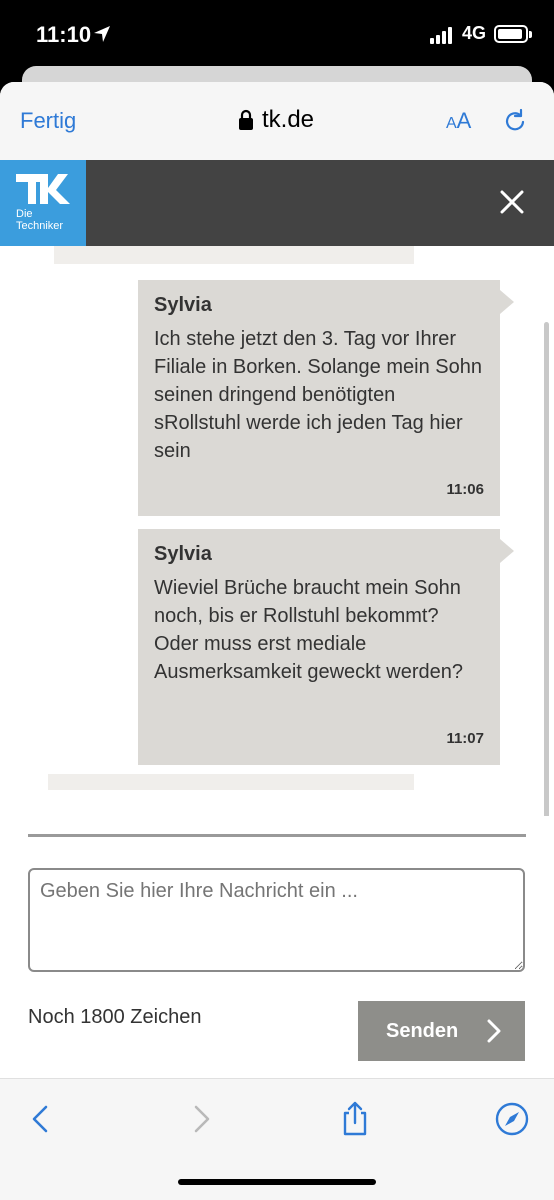  I want to click on next-message-edge, so click(231, 782).